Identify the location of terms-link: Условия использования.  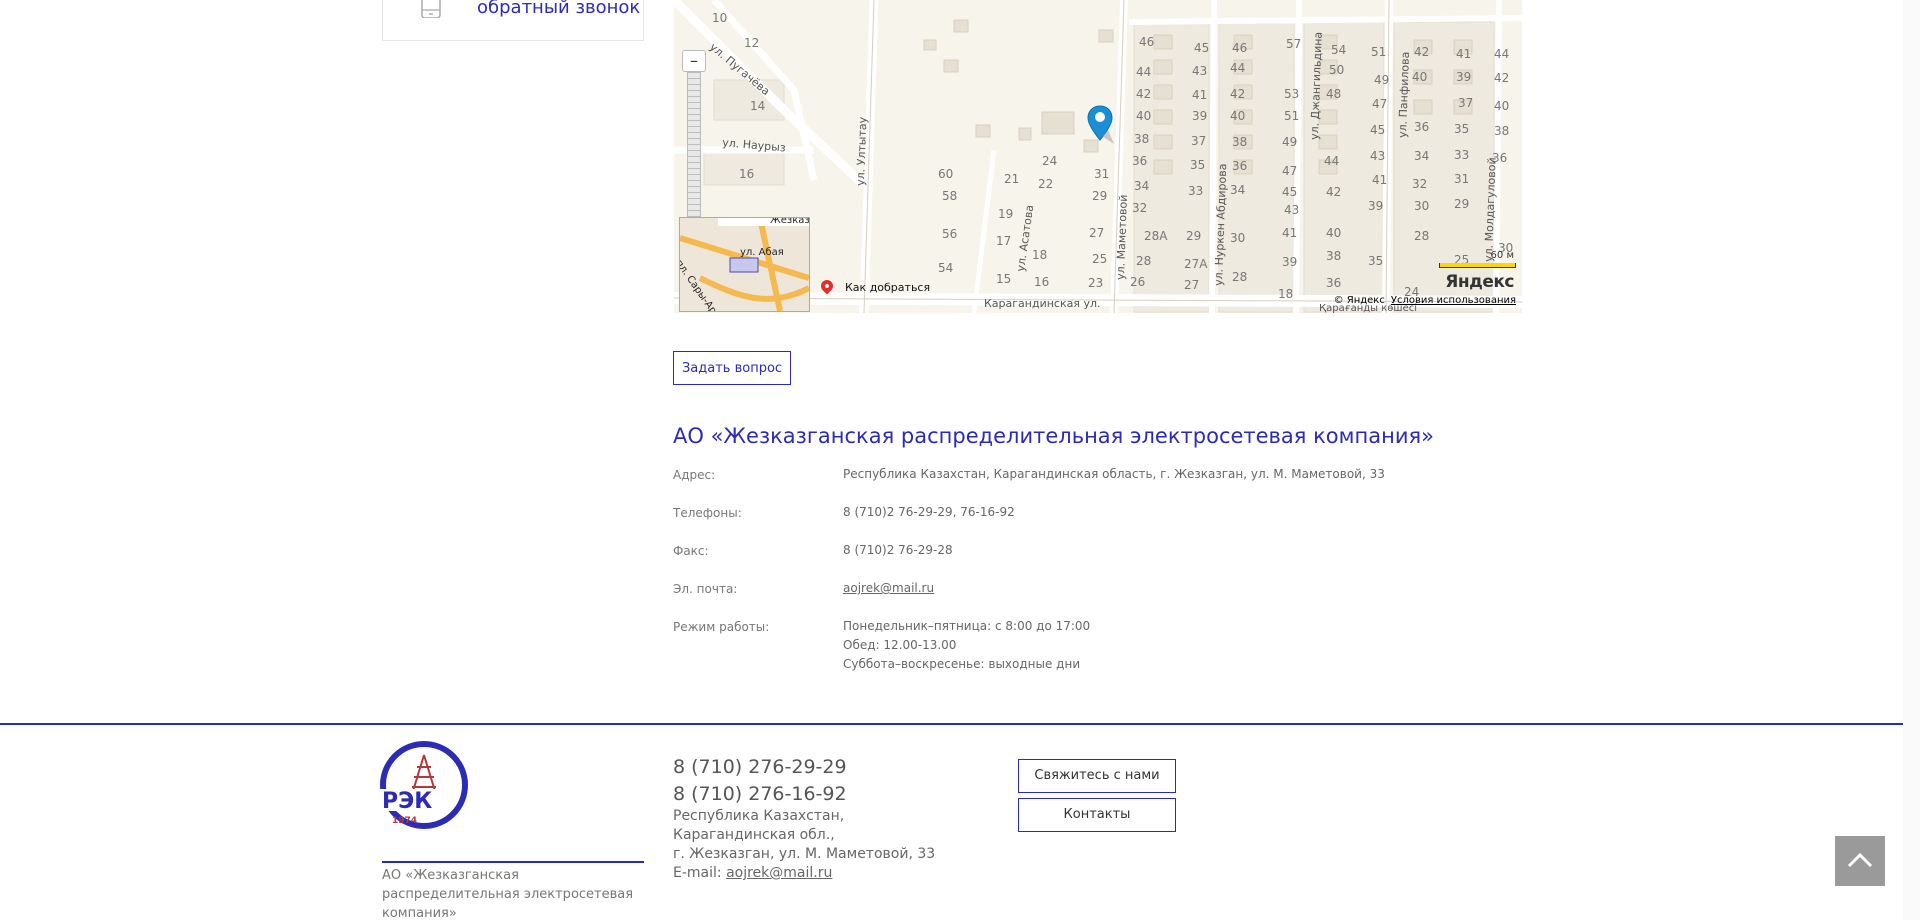
(1453, 300).